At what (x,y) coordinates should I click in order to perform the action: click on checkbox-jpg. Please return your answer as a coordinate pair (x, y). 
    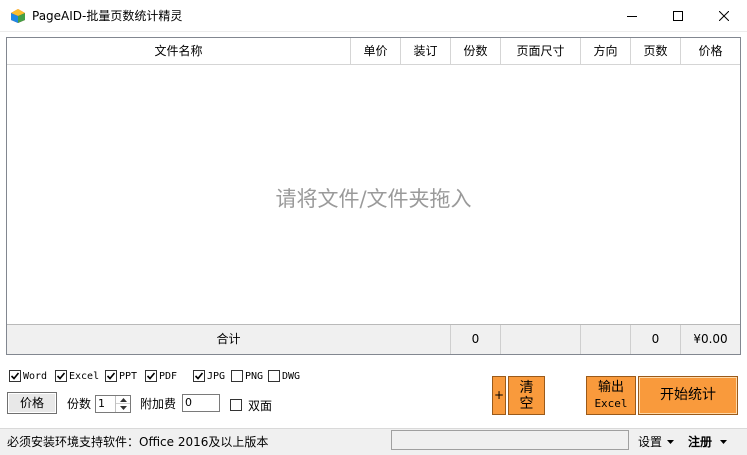
    Looking at the image, I should click on (199, 376).